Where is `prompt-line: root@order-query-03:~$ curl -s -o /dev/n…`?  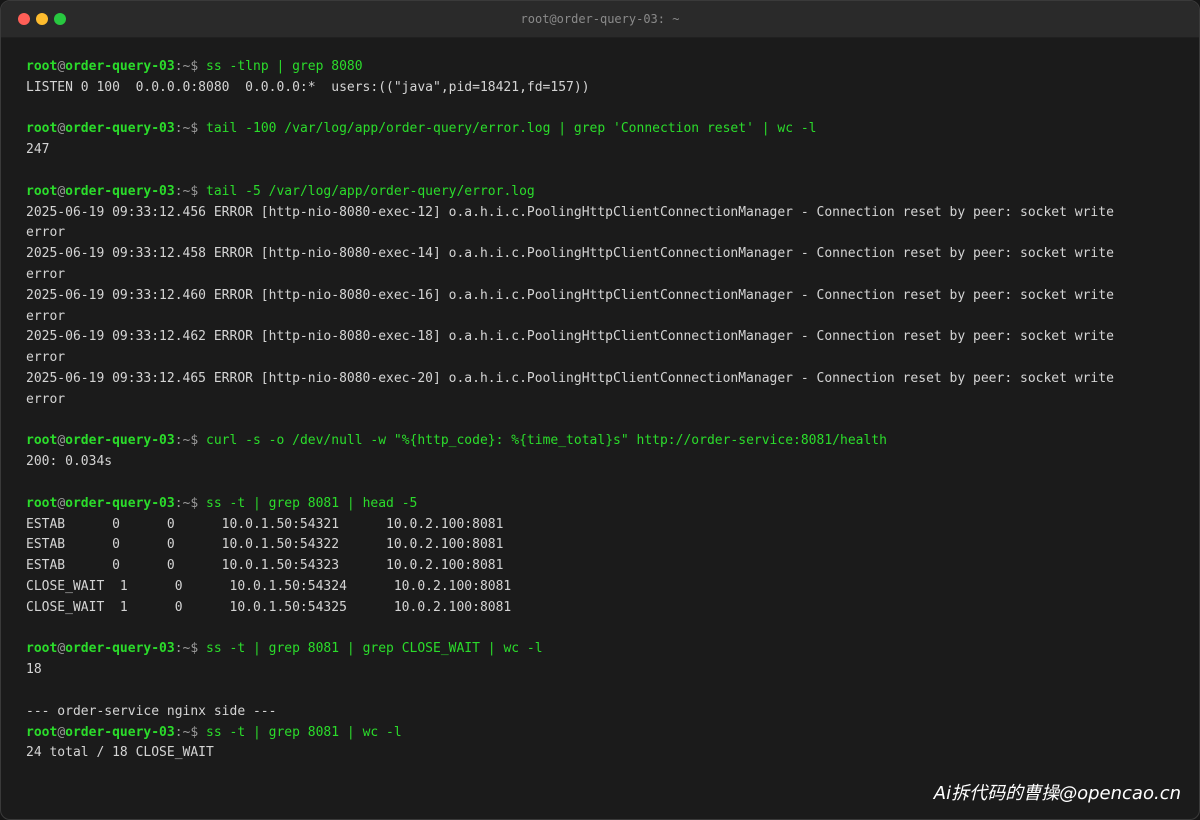
prompt-line: root@order-query-03:~$ curl -s -o /dev/n… is located at coordinates (456, 441).